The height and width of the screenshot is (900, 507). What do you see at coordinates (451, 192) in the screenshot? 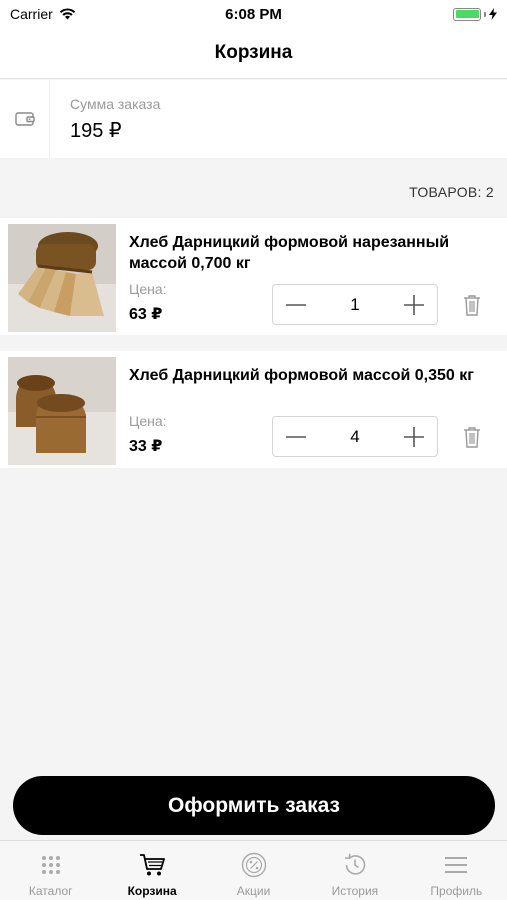
I see `items-count: ТОВАРОВ: 2` at bounding box center [451, 192].